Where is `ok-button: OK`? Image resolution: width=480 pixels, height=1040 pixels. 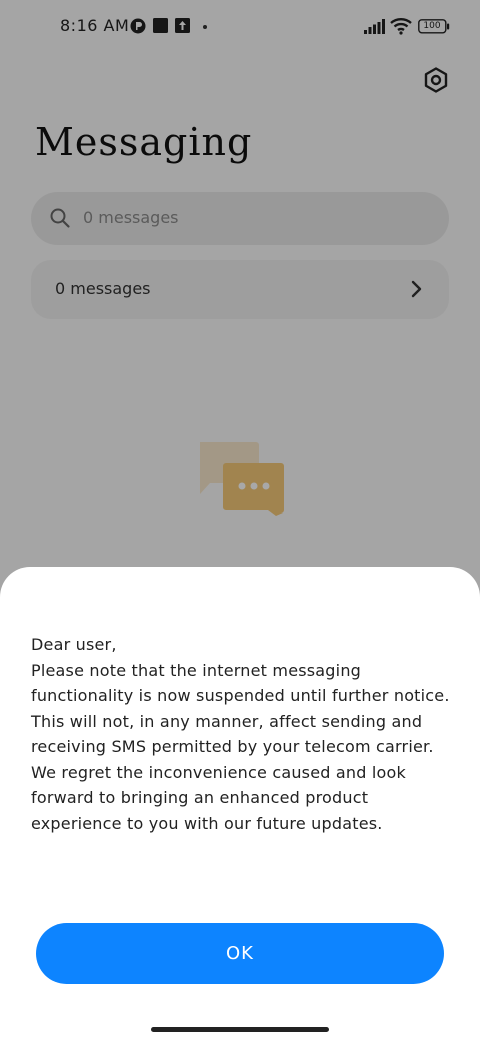
ok-button: OK is located at coordinates (240, 953).